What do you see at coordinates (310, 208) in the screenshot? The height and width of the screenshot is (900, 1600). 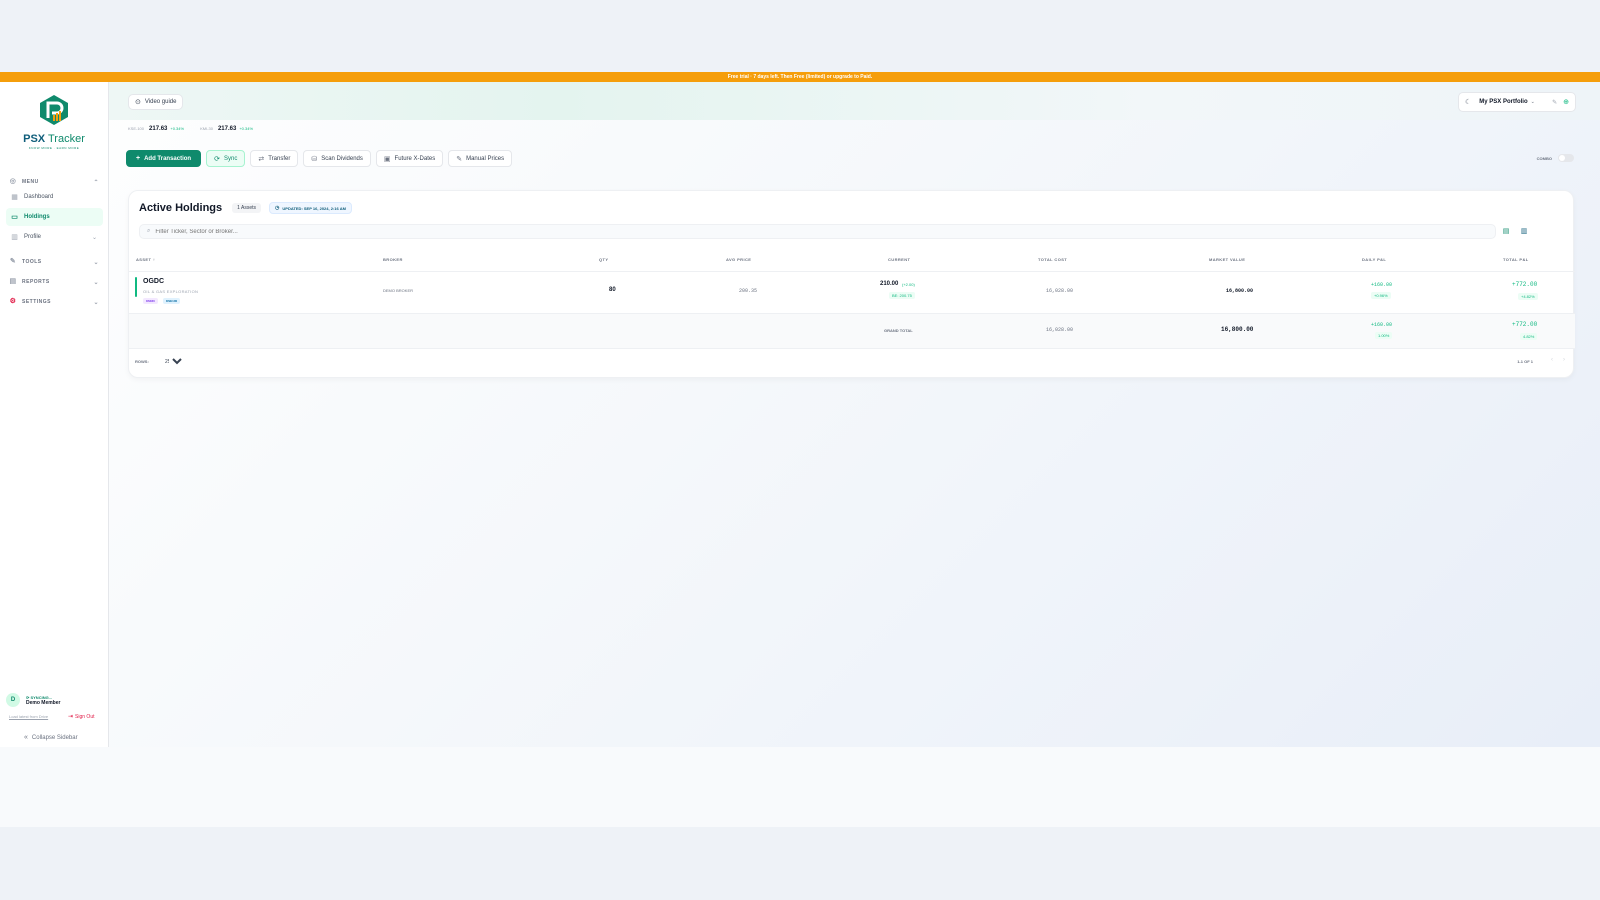 I see `updated-badge: ◷ UPDATED: SEP 16, 2024, 2:16 AM` at bounding box center [310, 208].